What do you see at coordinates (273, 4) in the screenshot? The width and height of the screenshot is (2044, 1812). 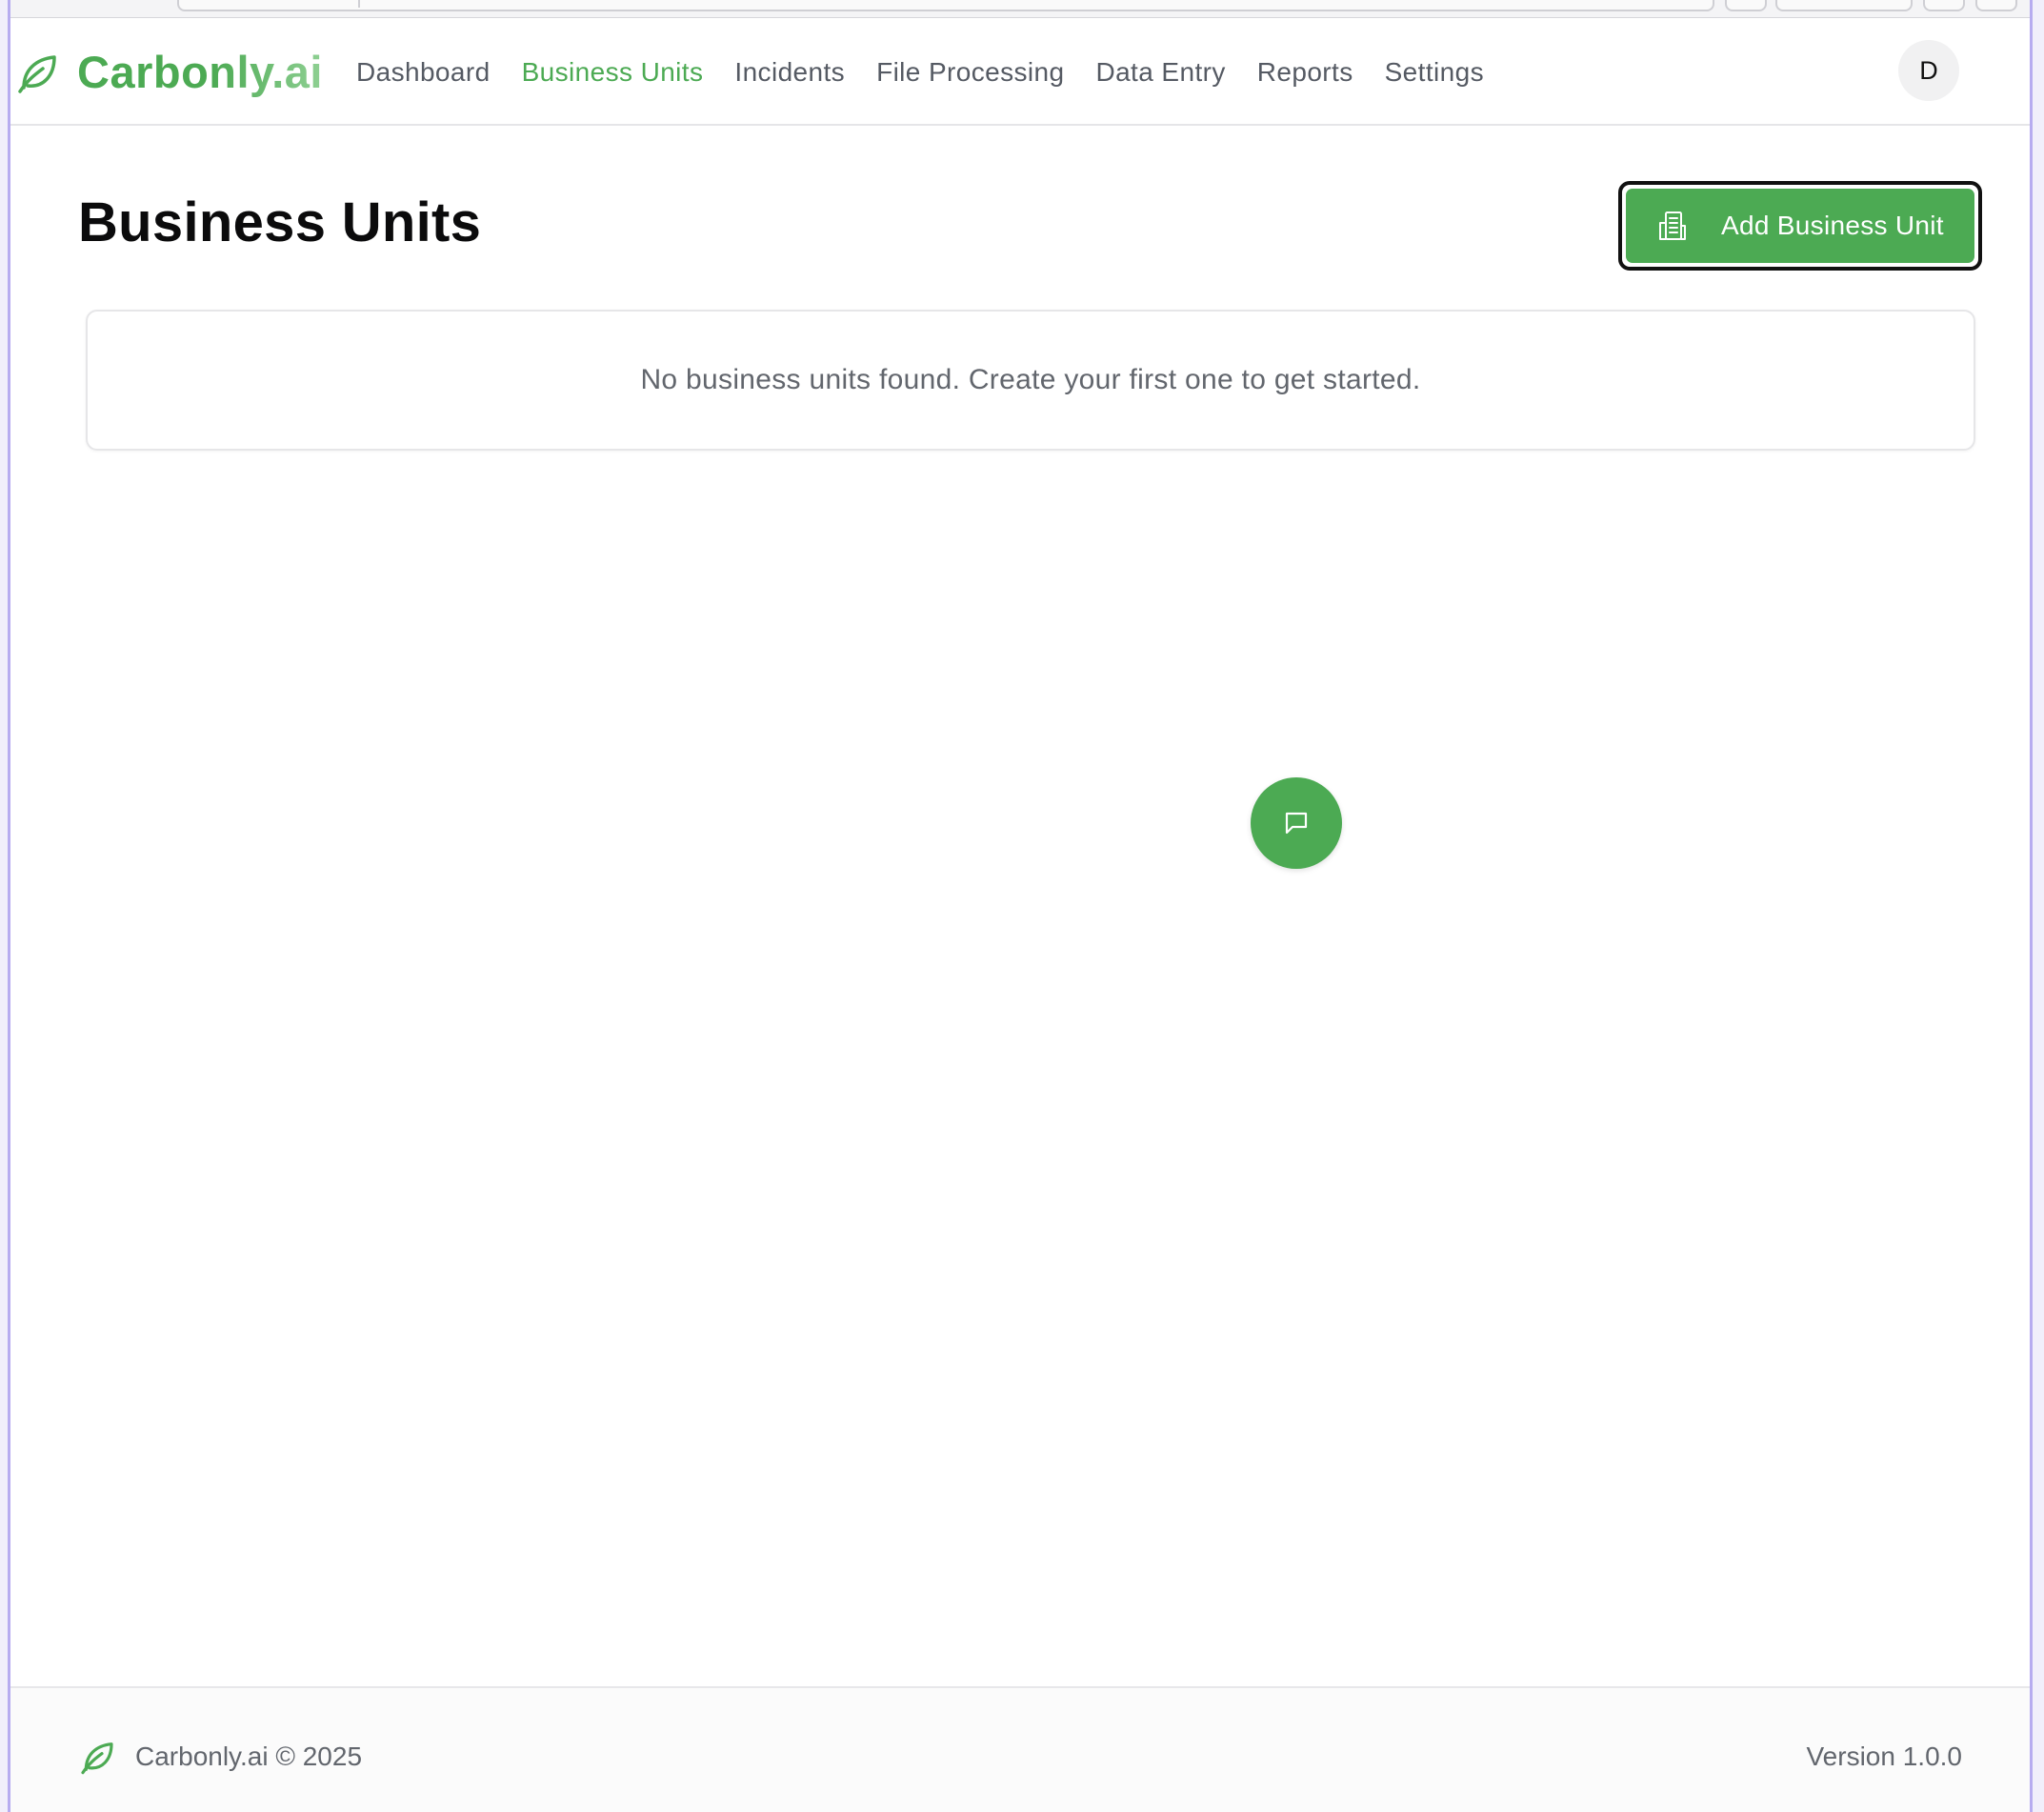 I see `browser-tab` at bounding box center [273, 4].